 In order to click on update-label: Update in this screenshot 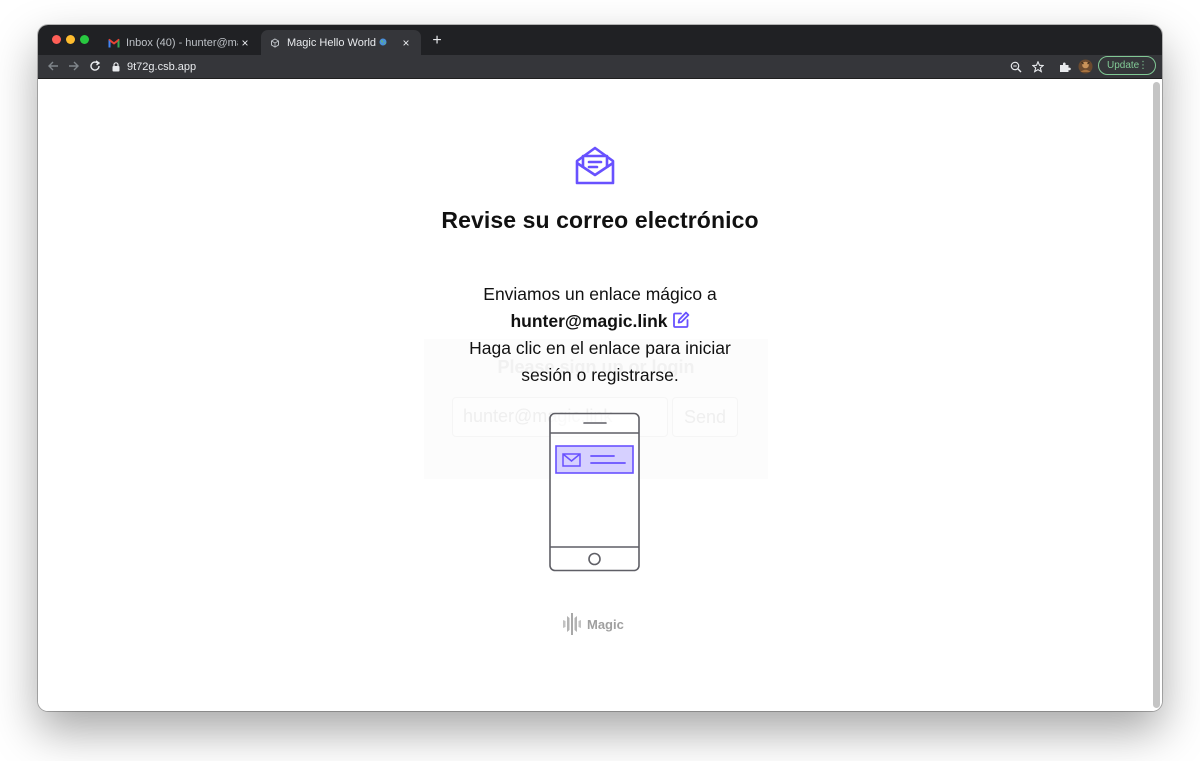, I will do `click(1123, 65)`.